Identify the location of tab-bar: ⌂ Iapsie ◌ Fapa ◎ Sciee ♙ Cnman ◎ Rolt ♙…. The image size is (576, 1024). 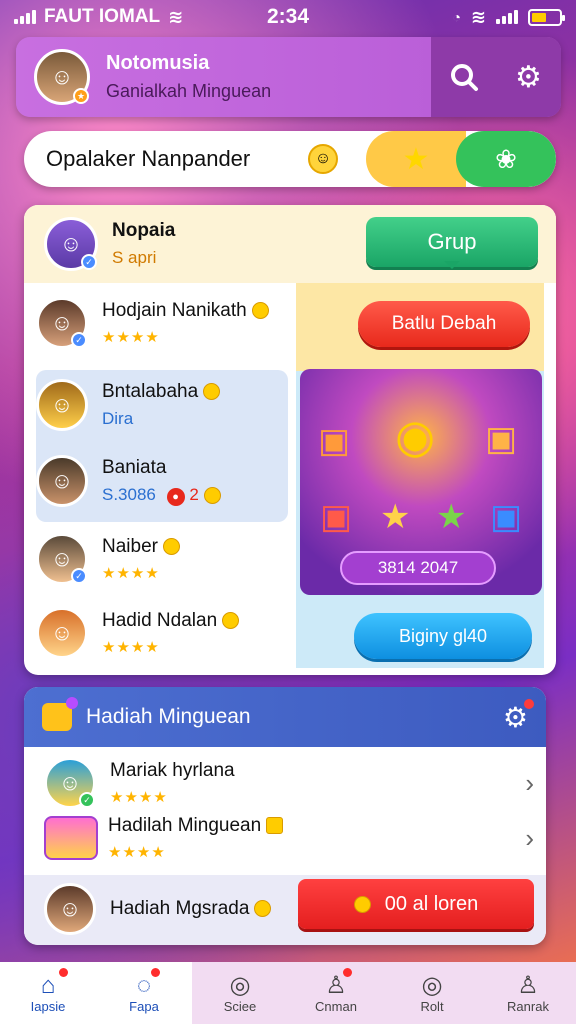
(288, 993).